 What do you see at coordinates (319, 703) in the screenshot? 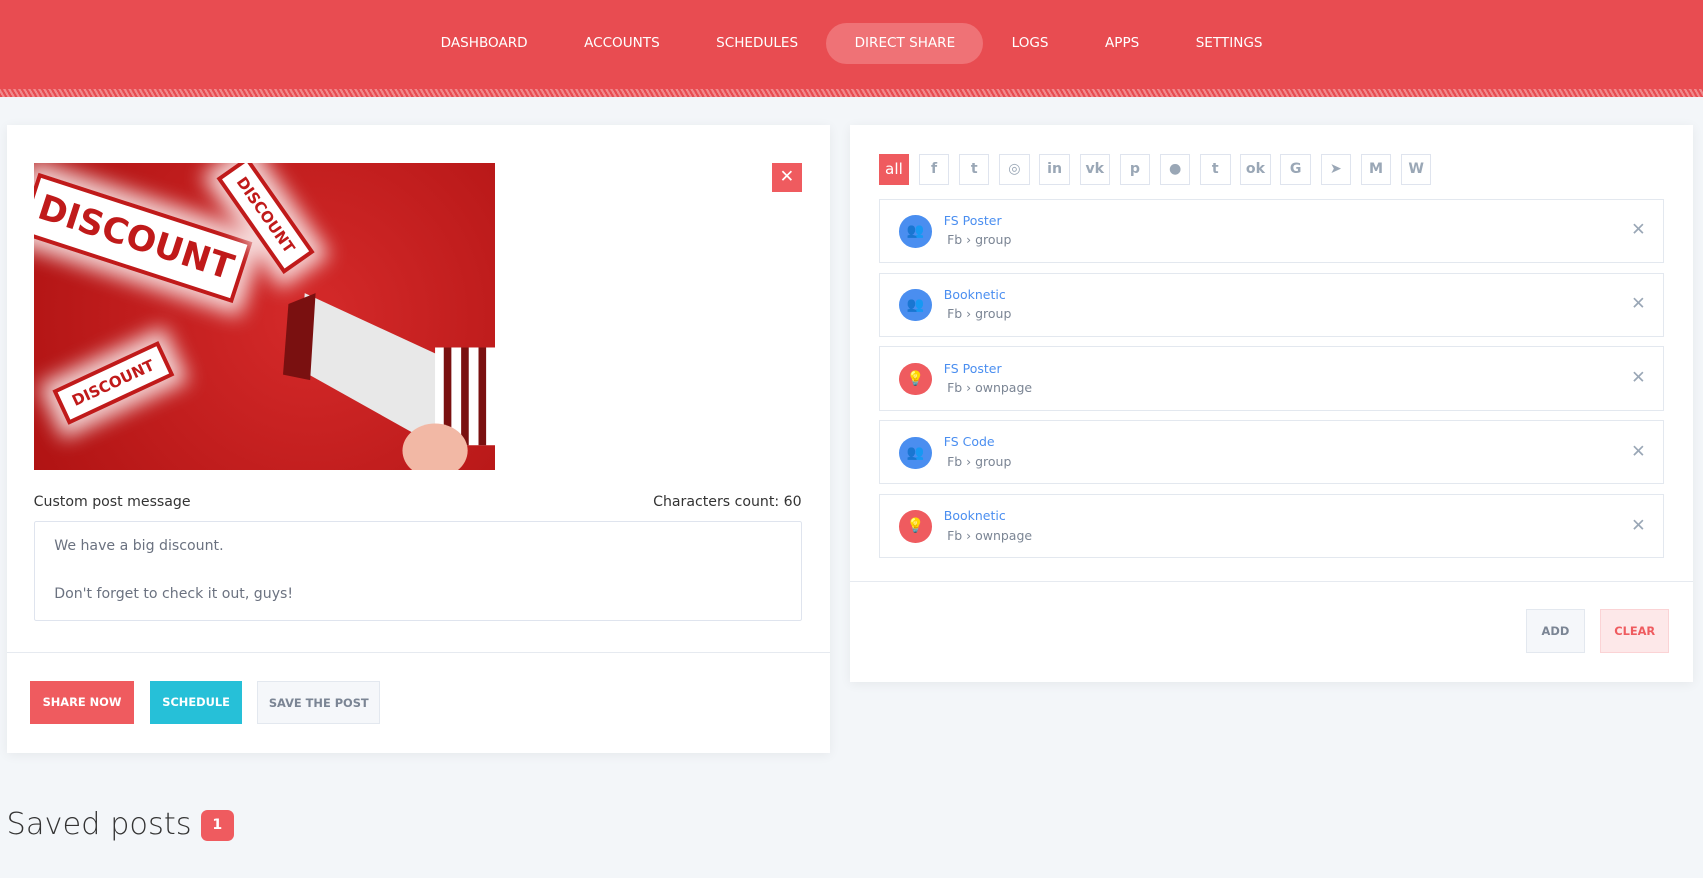
I see `save-post-button: SAVE THE POST` at bounding box center [319, 703].